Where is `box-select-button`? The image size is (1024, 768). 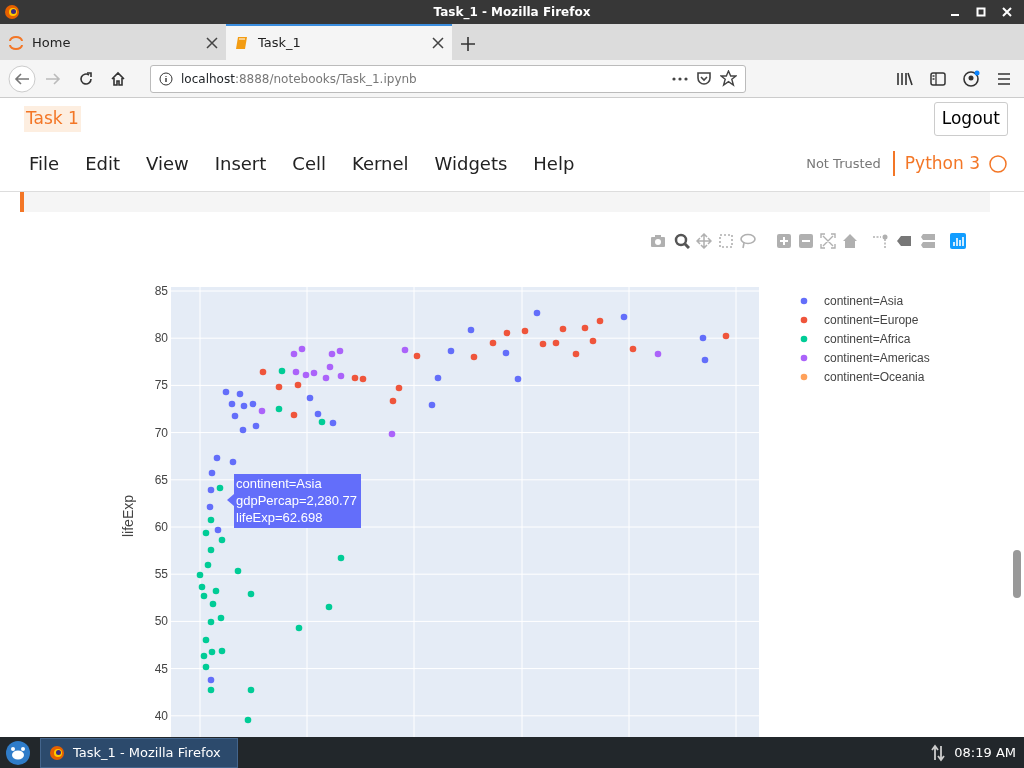 box-select-button is located at coordinates (726, 241).